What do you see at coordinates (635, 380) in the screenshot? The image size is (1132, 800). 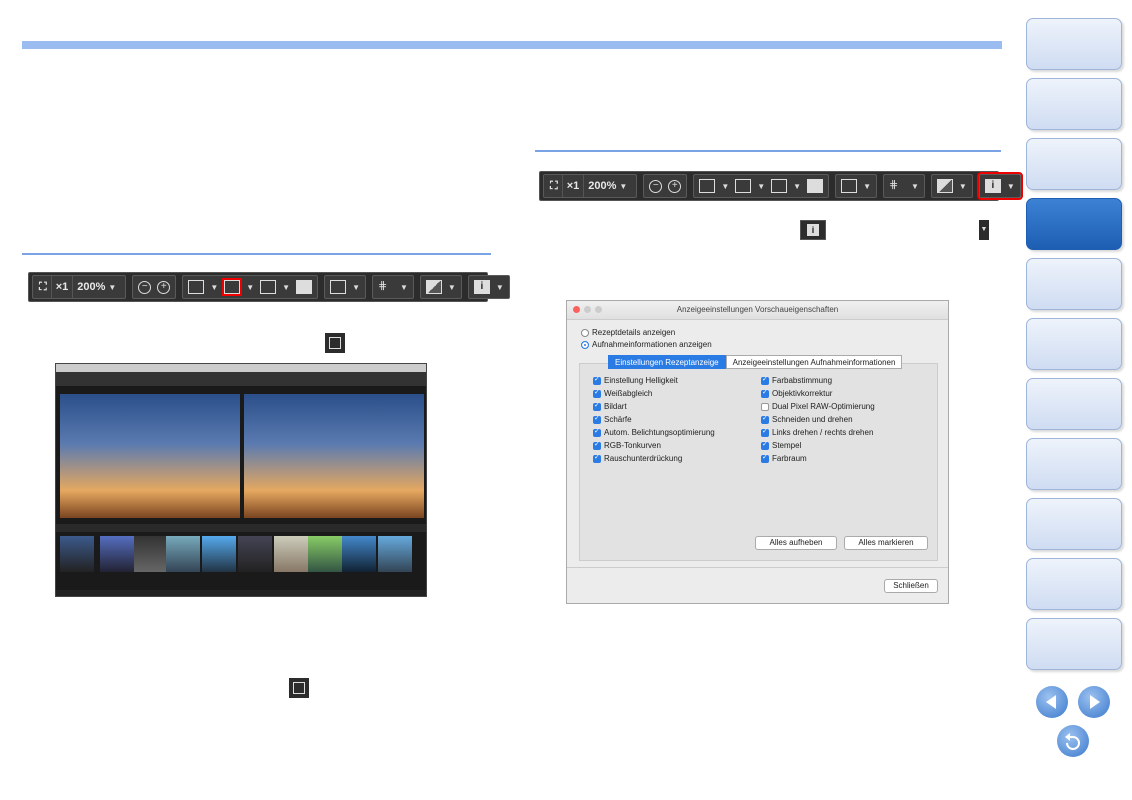 I see `checkbox-item: Einstellung Helligkeit` at bounding box center [635, 380].